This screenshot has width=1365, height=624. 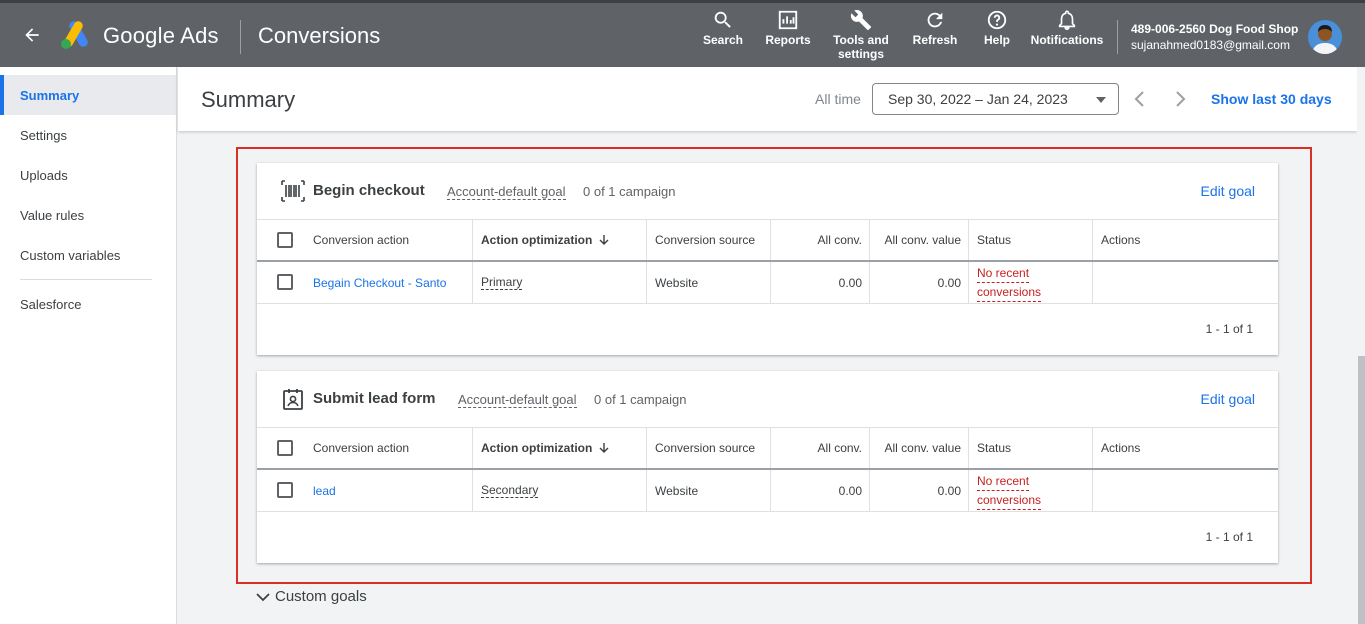 What do you see at coordinates (997, 28) in the screenshot?
I see `help-button: Help` at bounding box center [997, 28].